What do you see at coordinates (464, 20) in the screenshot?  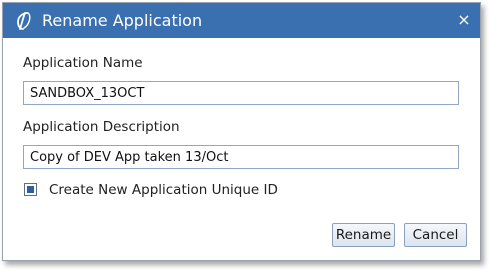 I see `close-icon: ×` at bounding box center [464, 20].